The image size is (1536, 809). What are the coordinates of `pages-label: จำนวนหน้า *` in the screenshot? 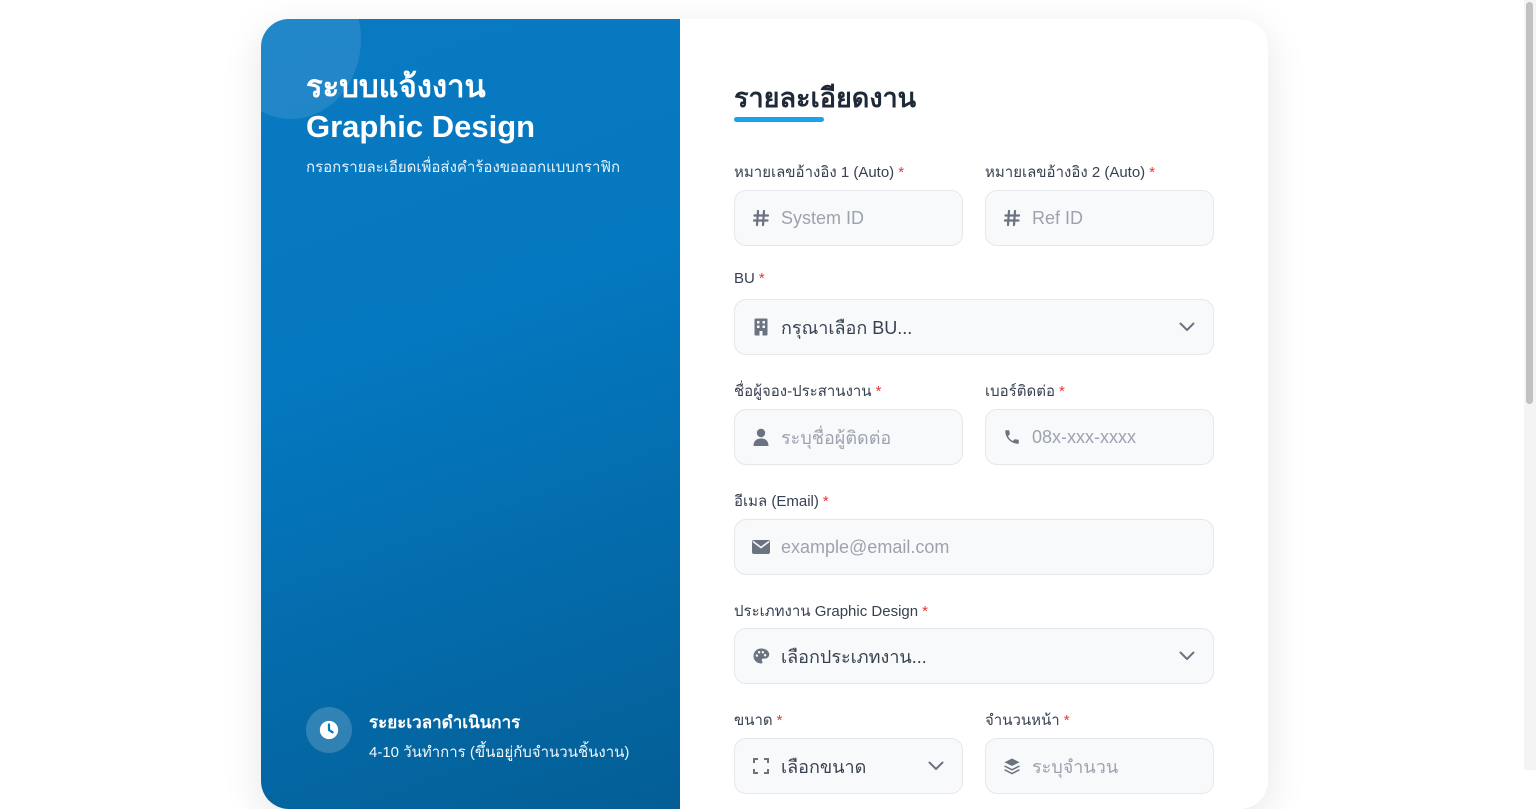 It's located at (1027, 720).